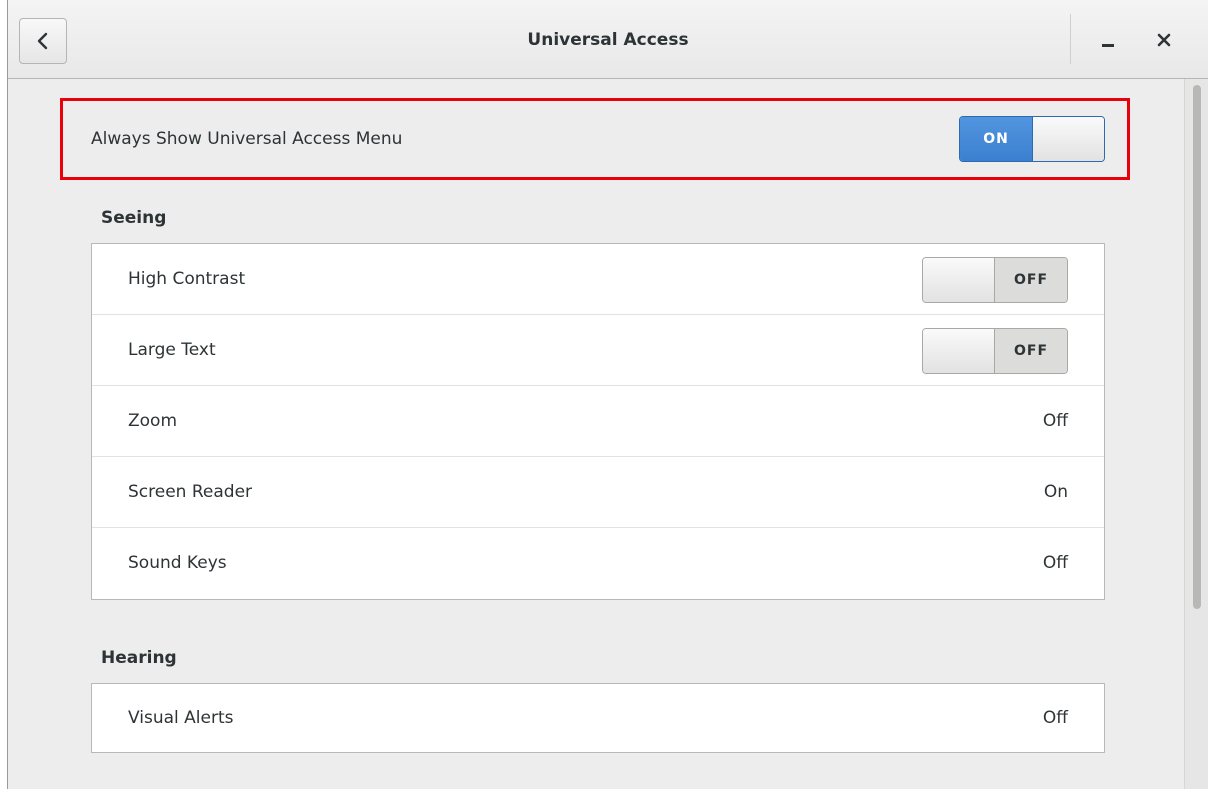 This screenshot has height=789, width=1208. I want to click on hearing-list: Visual Alerts Off, so click(598, 718).